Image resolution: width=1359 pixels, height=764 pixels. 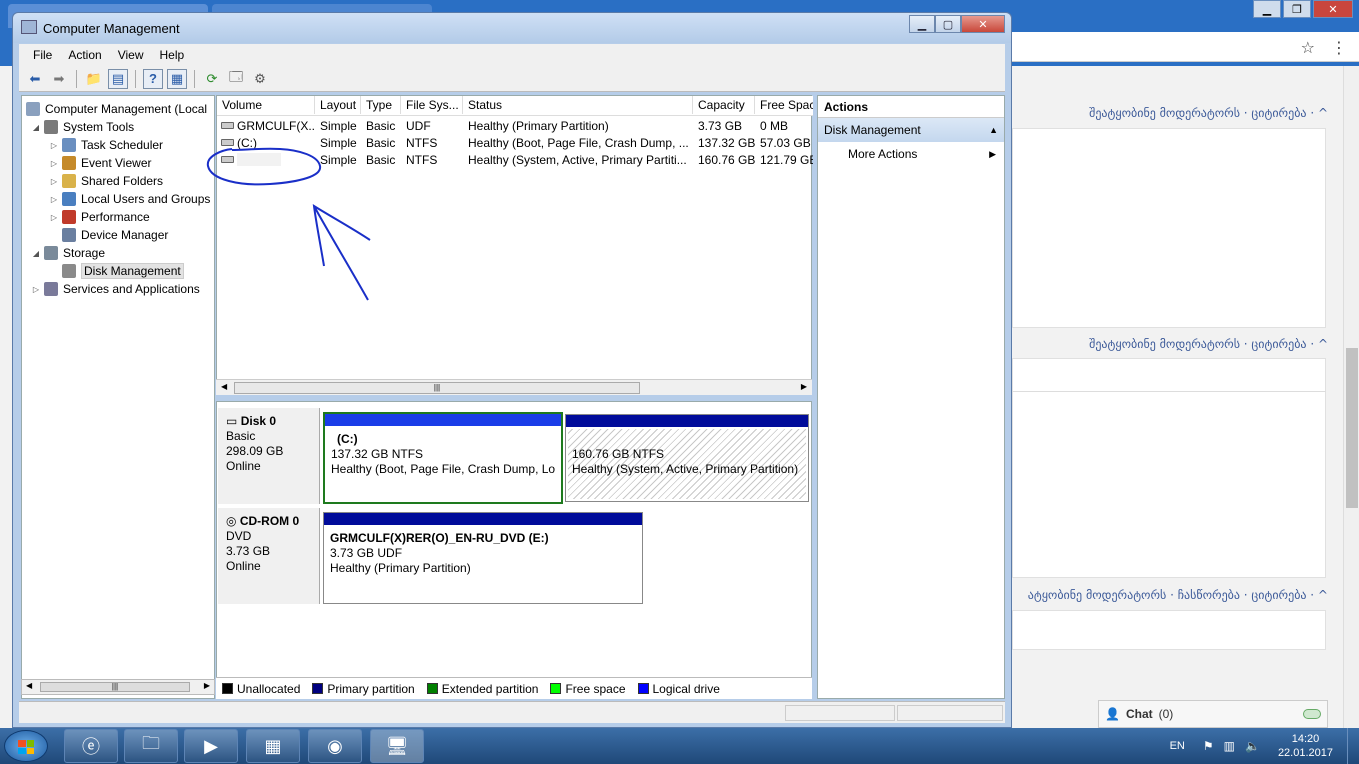 I want to click on media-player-icon: ▶, so click(x=211, y=746).